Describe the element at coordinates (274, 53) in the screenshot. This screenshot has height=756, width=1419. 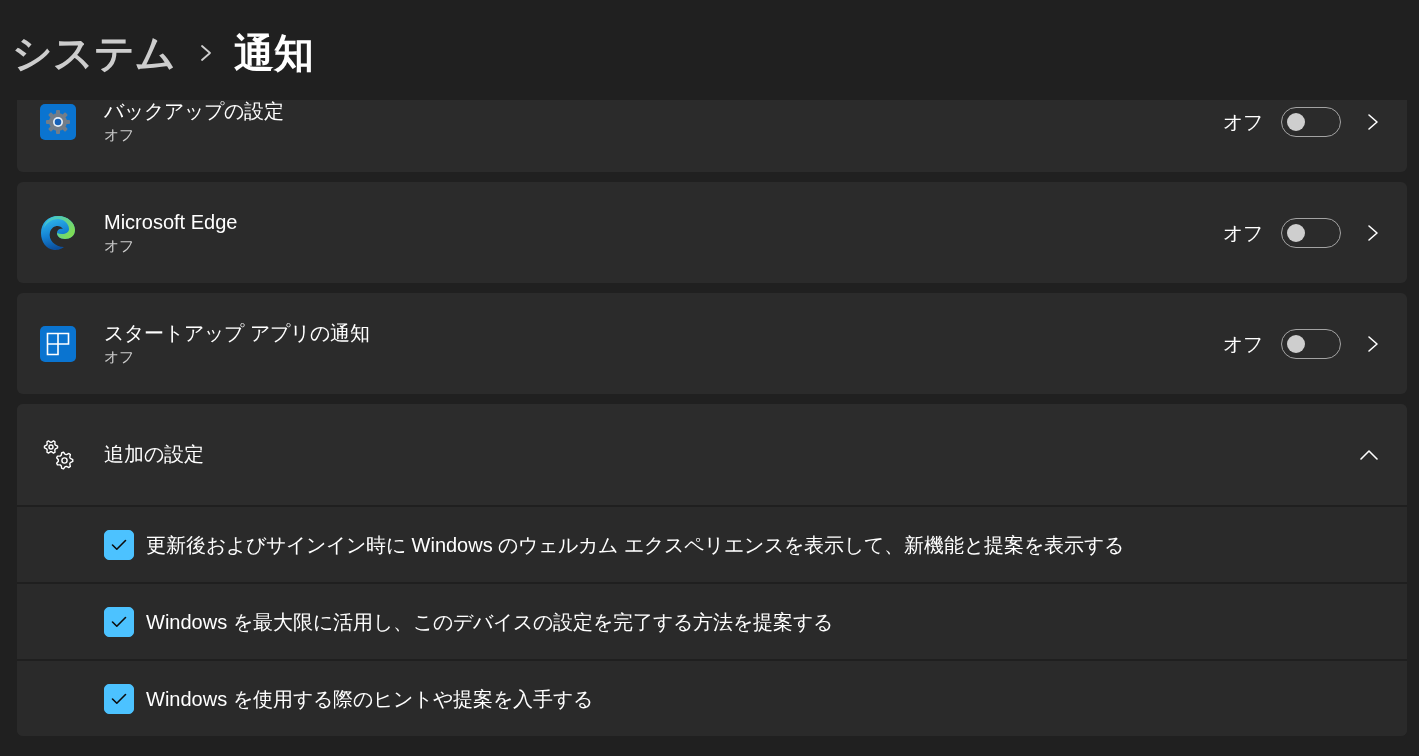
I see `page-title: 通知` at that location.